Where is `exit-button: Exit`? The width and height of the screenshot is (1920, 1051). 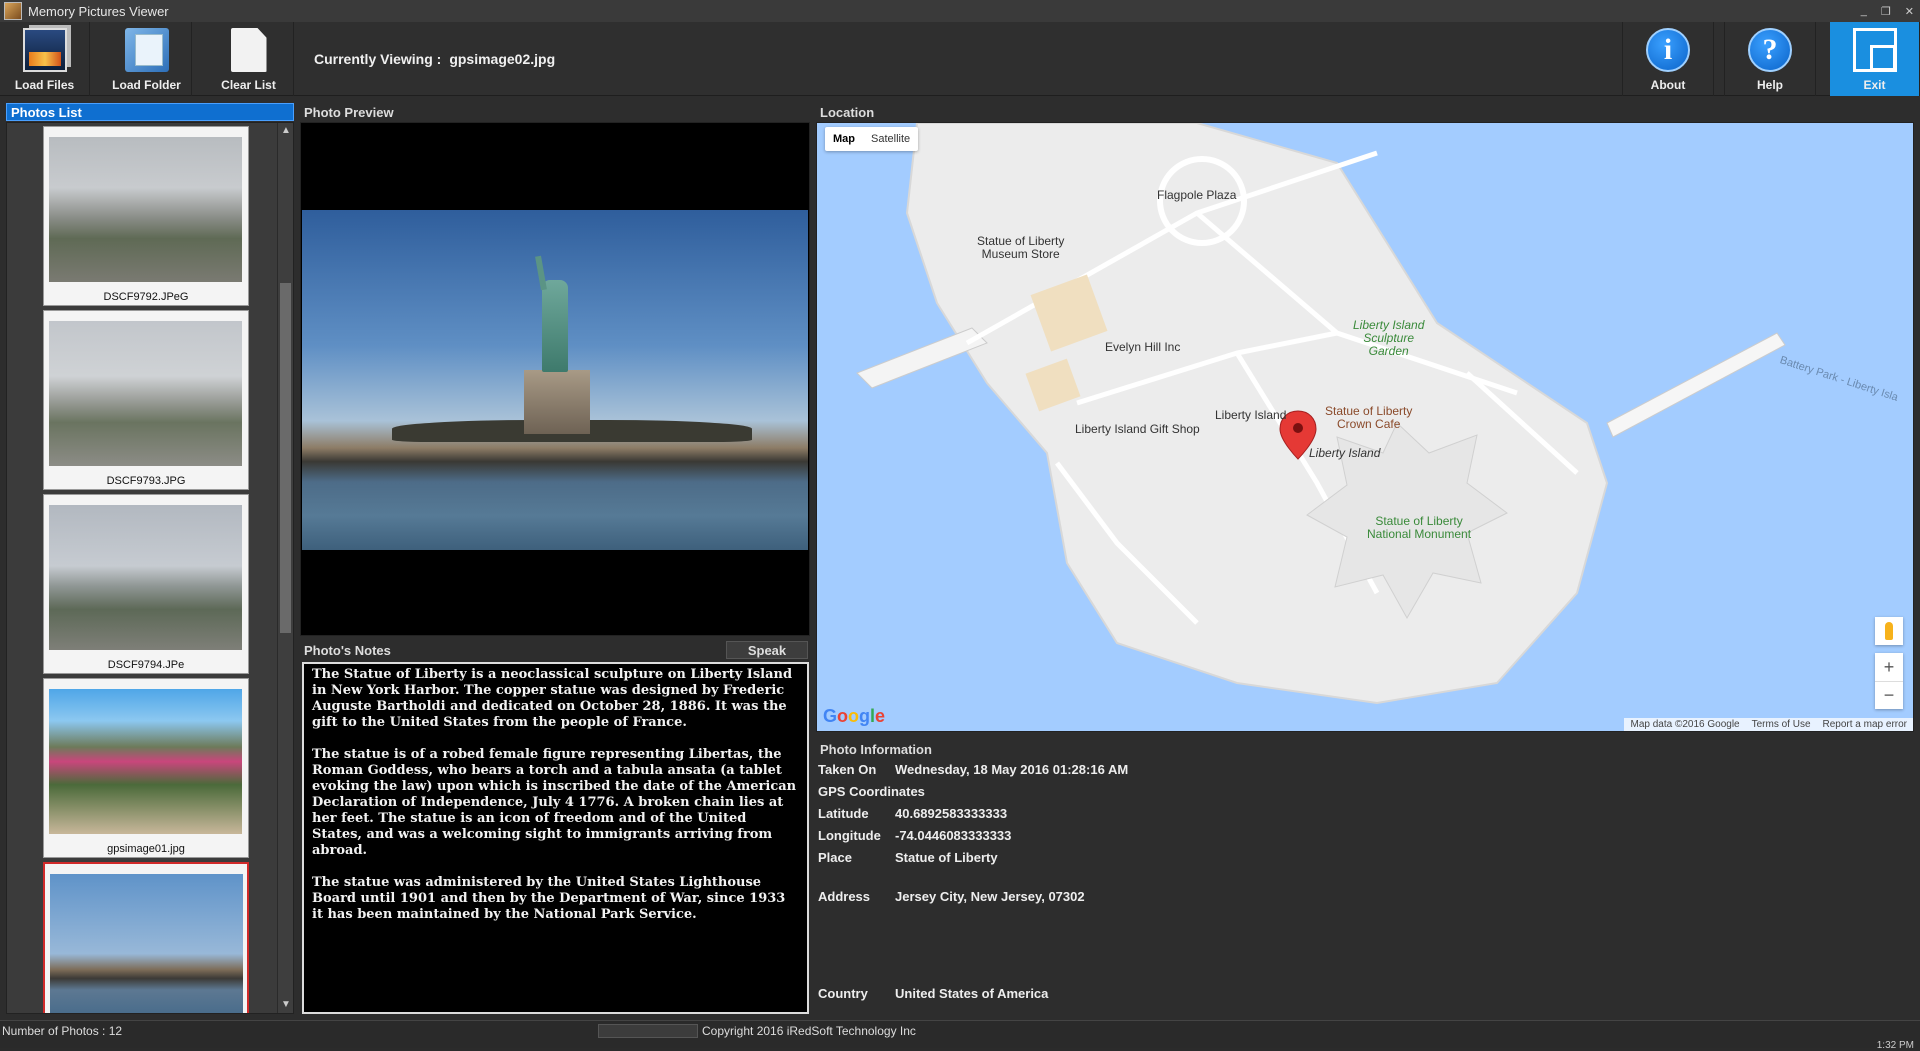 exit-button: Exit is located at coordinates (1875, 59).